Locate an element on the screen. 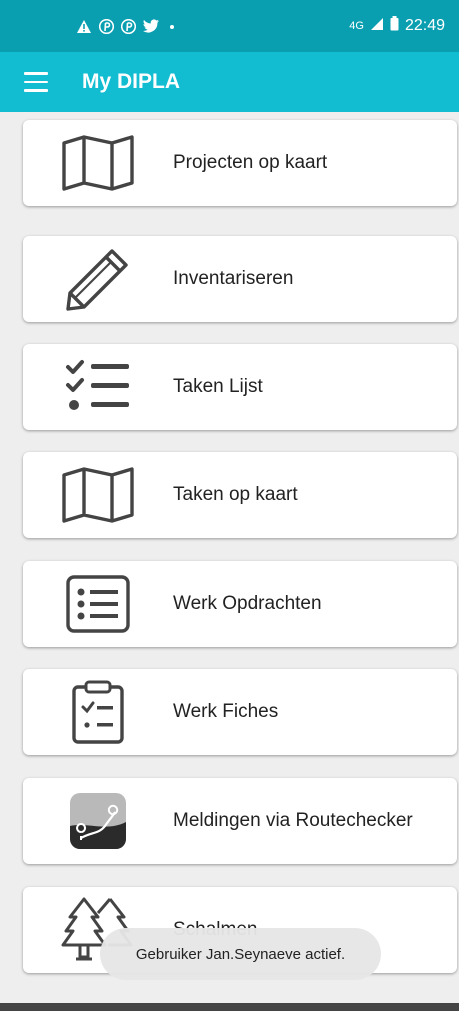 The height and width of the screenshot is (1011, 459). app-bar: My DIPLA is located at coordinates (229, 82).